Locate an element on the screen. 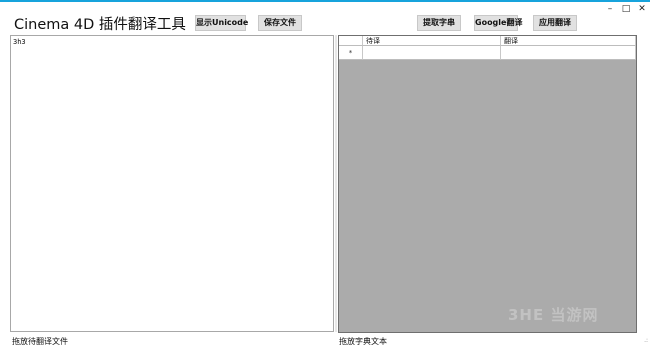 The image size is (650, 347). minimize-icon: – is located at coordinates (610, 9).